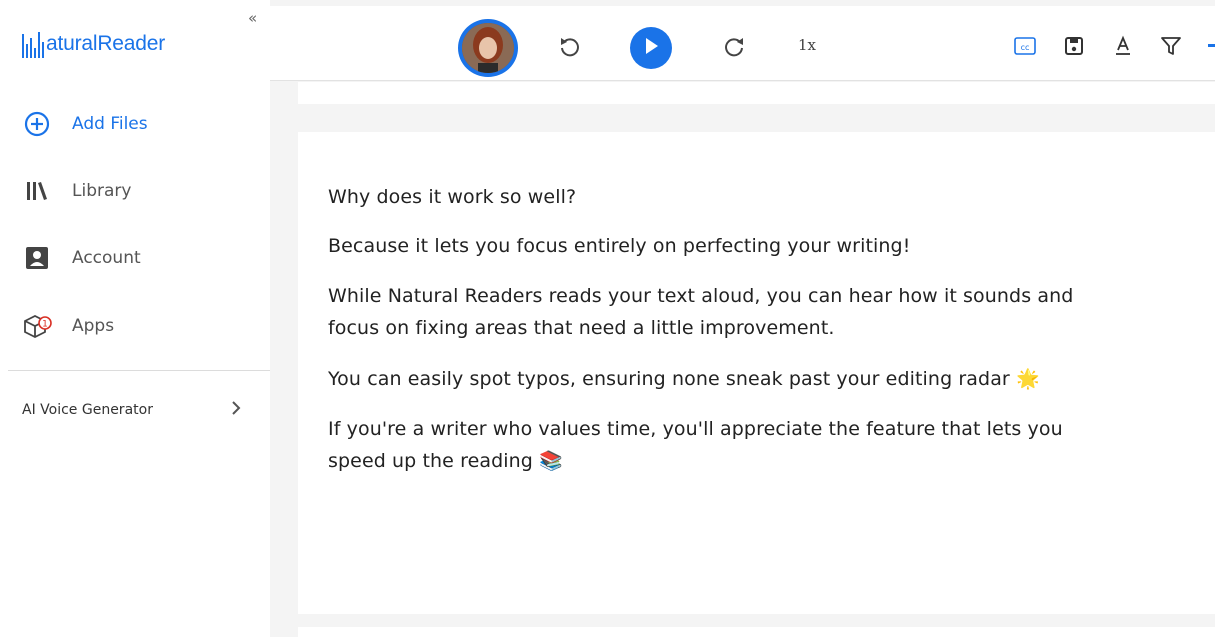  I want to click on sidebar-item-library: Library, so click(76, 191).